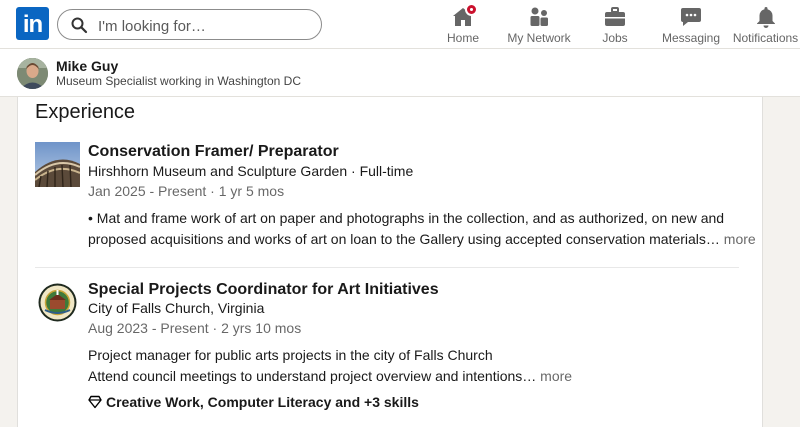 This screenshot has width=800, height=427. I want to click on nav-my-network: My Network, so click(539, 24).